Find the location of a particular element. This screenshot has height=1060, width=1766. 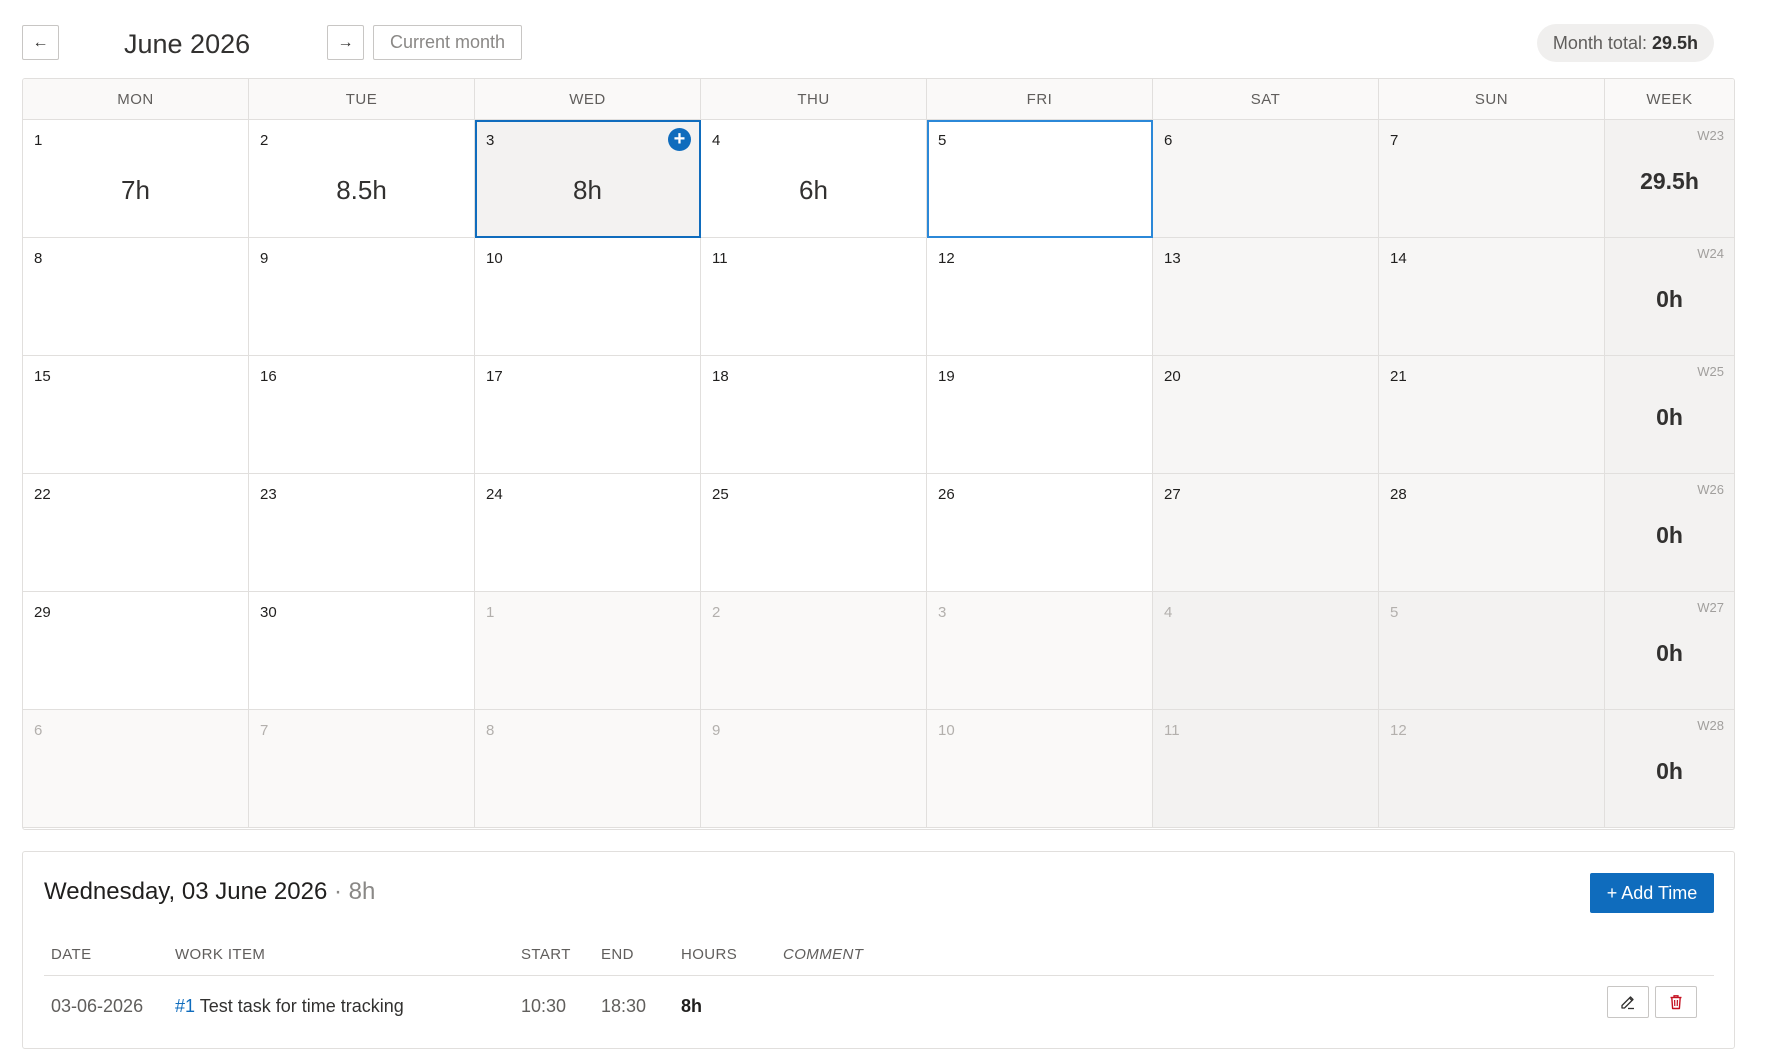

day-detail-date: Wednesday, 03 June 2026 is located at coordinates (186, 891).